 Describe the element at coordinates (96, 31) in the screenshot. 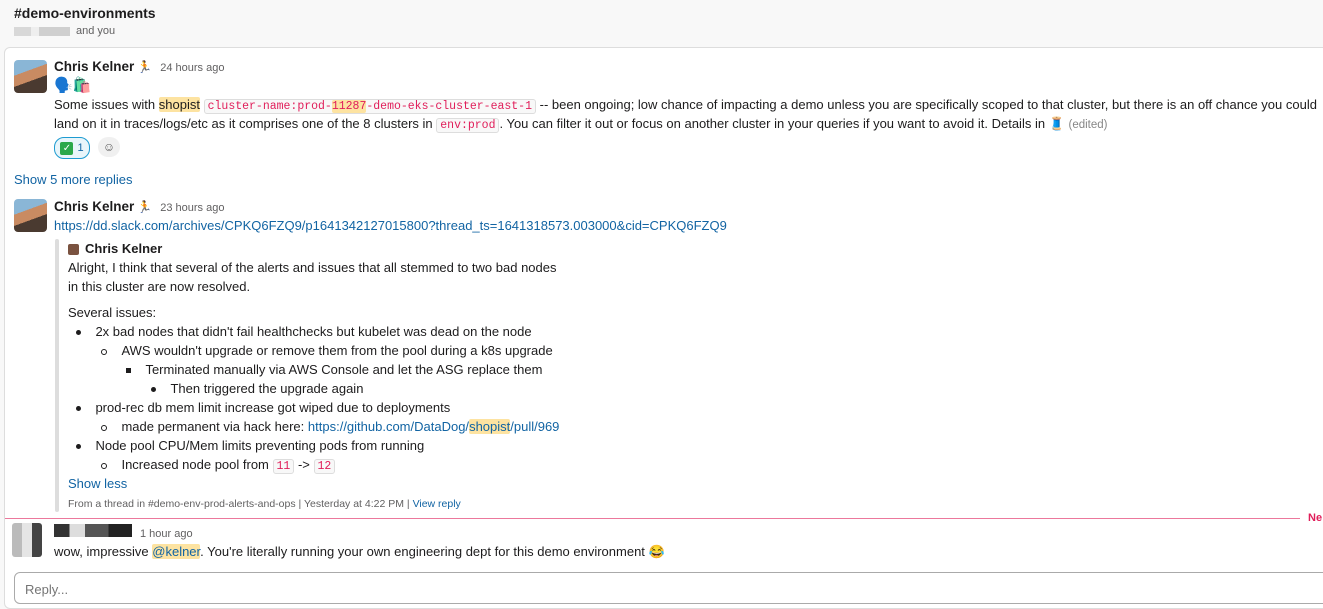

I see `members-suffix: and you` at that location.